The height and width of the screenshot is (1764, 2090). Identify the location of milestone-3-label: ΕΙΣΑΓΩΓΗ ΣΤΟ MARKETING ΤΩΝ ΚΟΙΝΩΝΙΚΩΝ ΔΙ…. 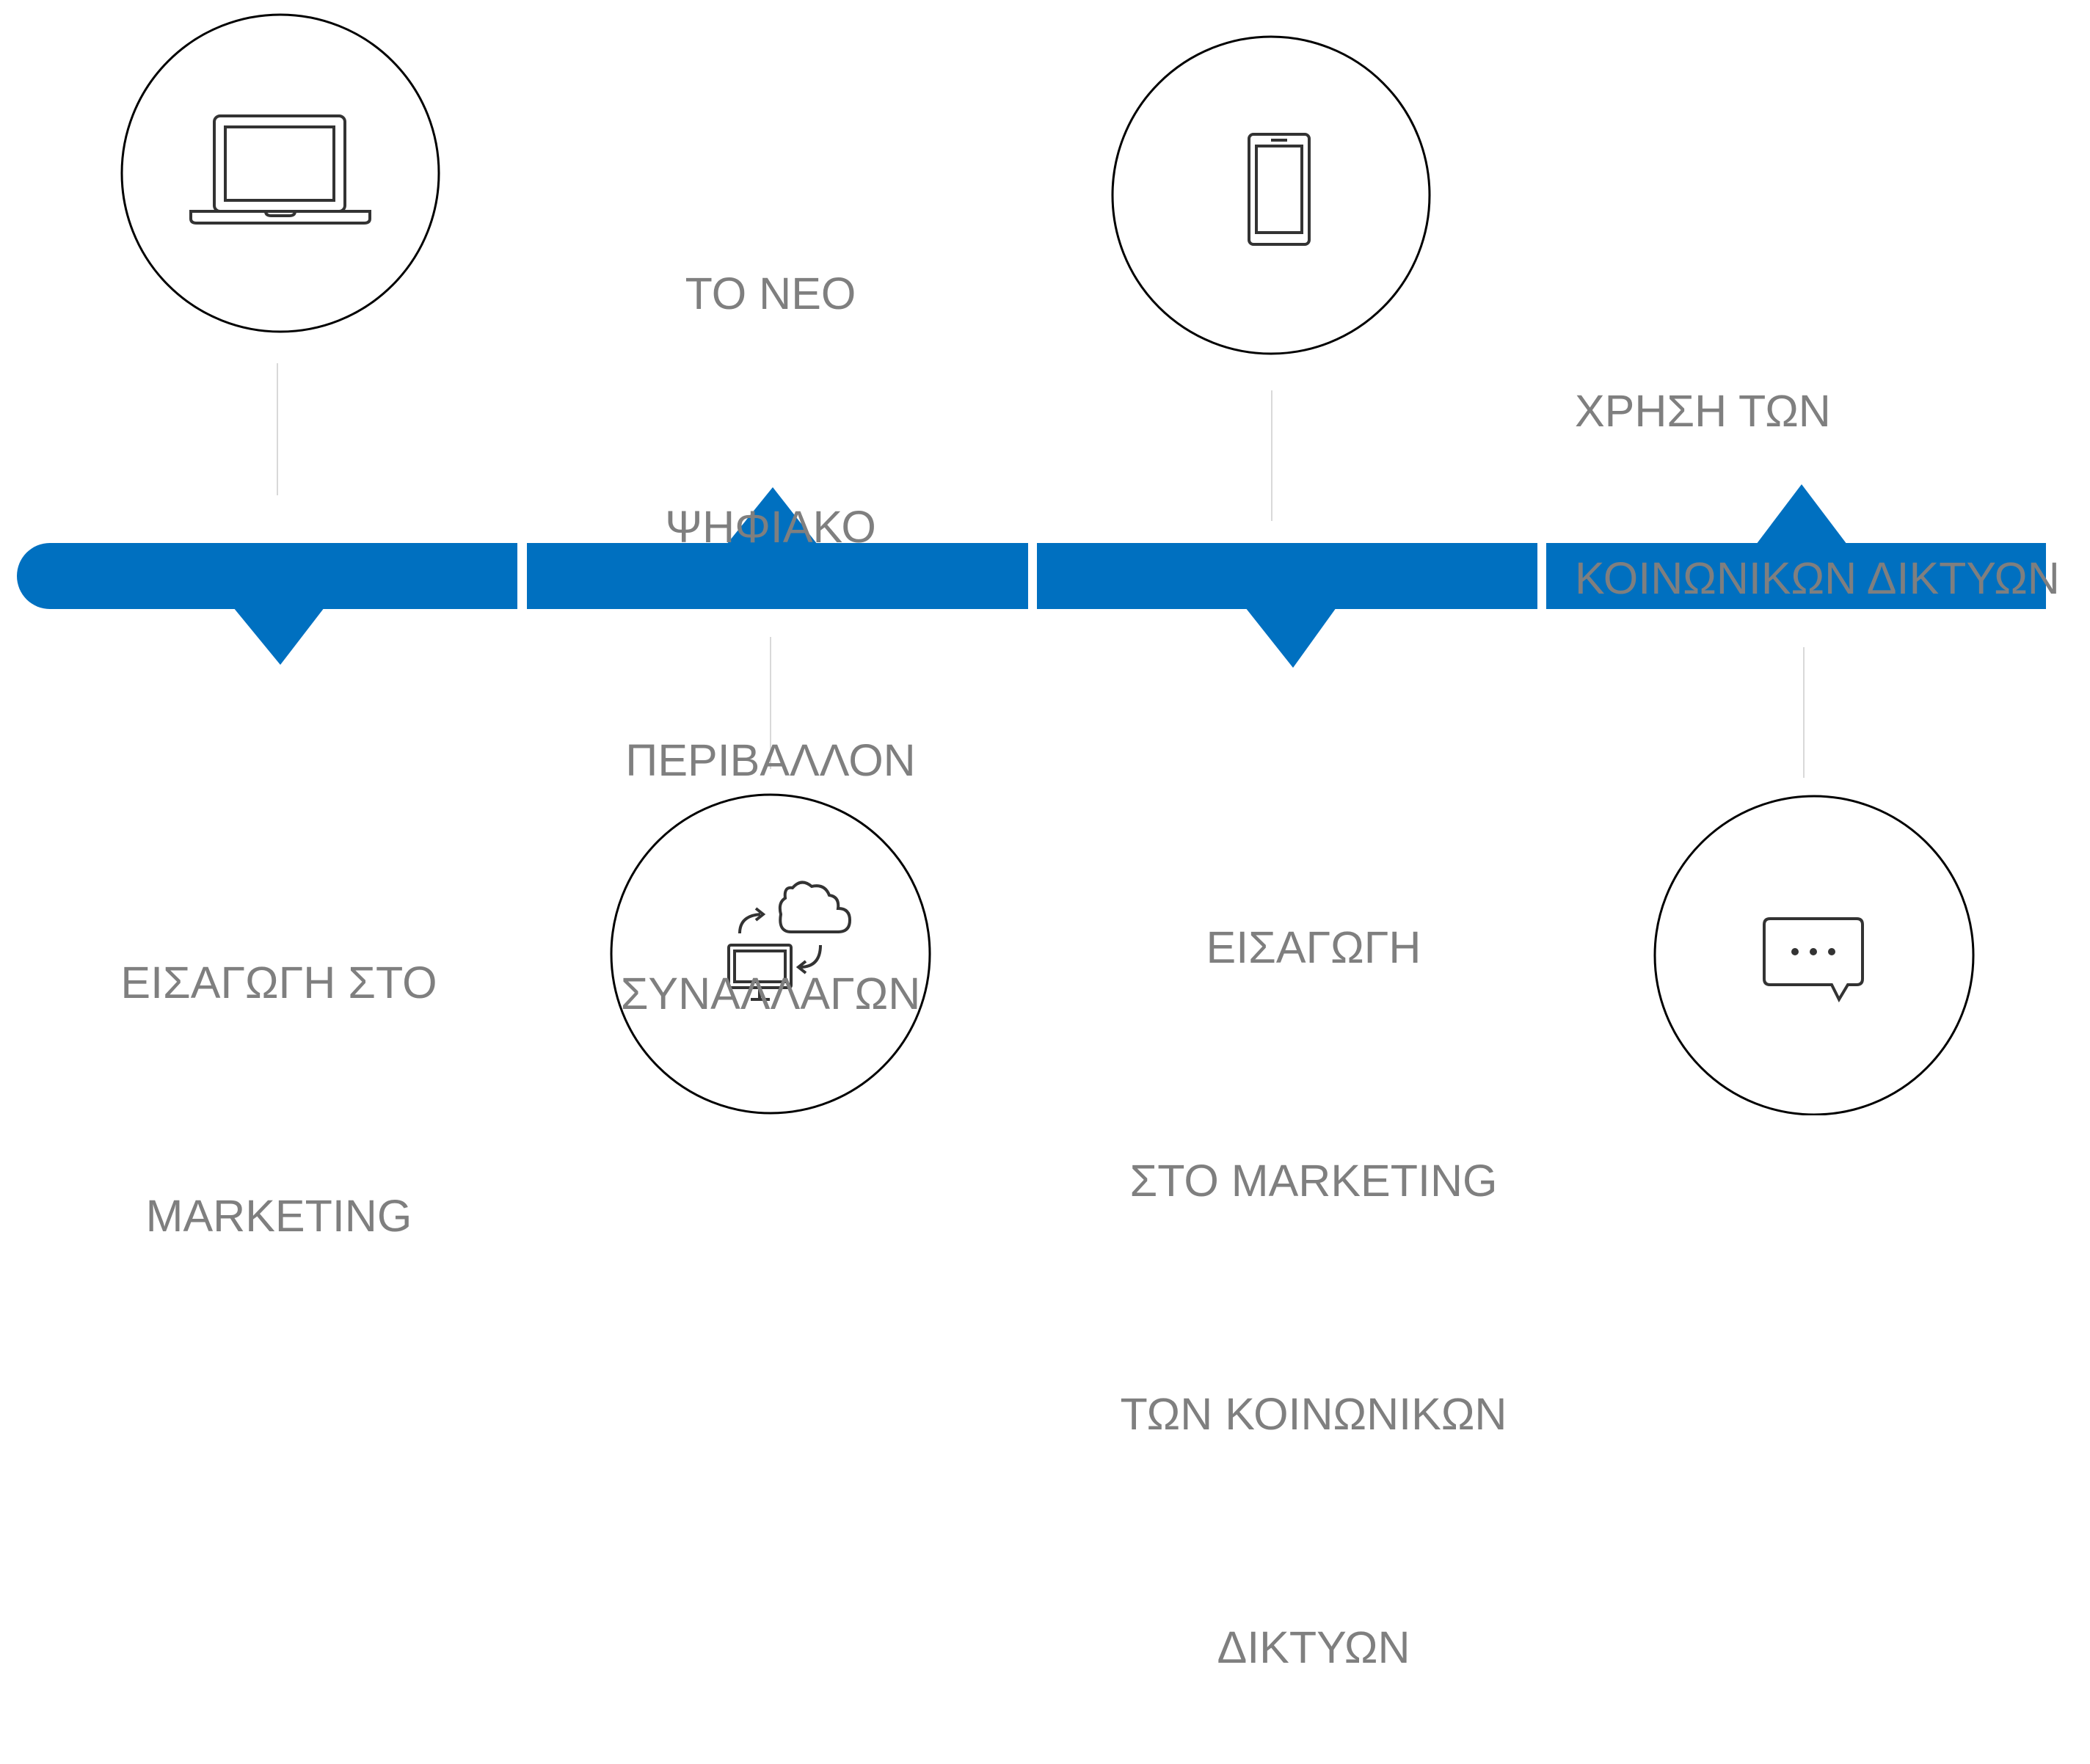
(1313, 1258).